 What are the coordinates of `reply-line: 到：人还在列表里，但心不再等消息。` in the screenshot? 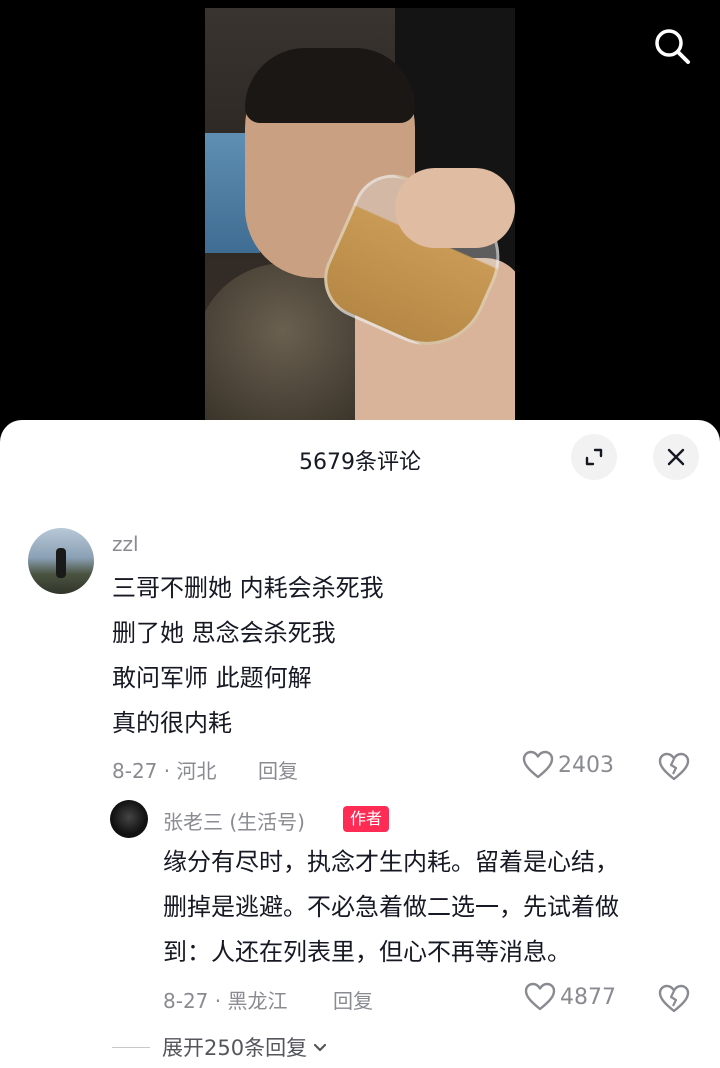 It's located at (367, 952).